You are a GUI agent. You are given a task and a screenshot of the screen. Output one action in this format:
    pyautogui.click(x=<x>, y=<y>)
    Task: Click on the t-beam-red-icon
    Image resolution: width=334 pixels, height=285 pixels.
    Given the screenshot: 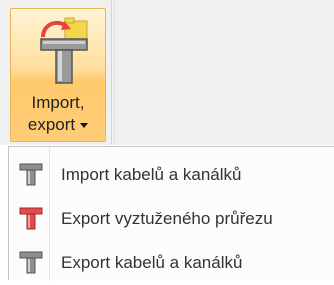 What is the action you would take?
    pyautogui.click(x=31, y=218)
    